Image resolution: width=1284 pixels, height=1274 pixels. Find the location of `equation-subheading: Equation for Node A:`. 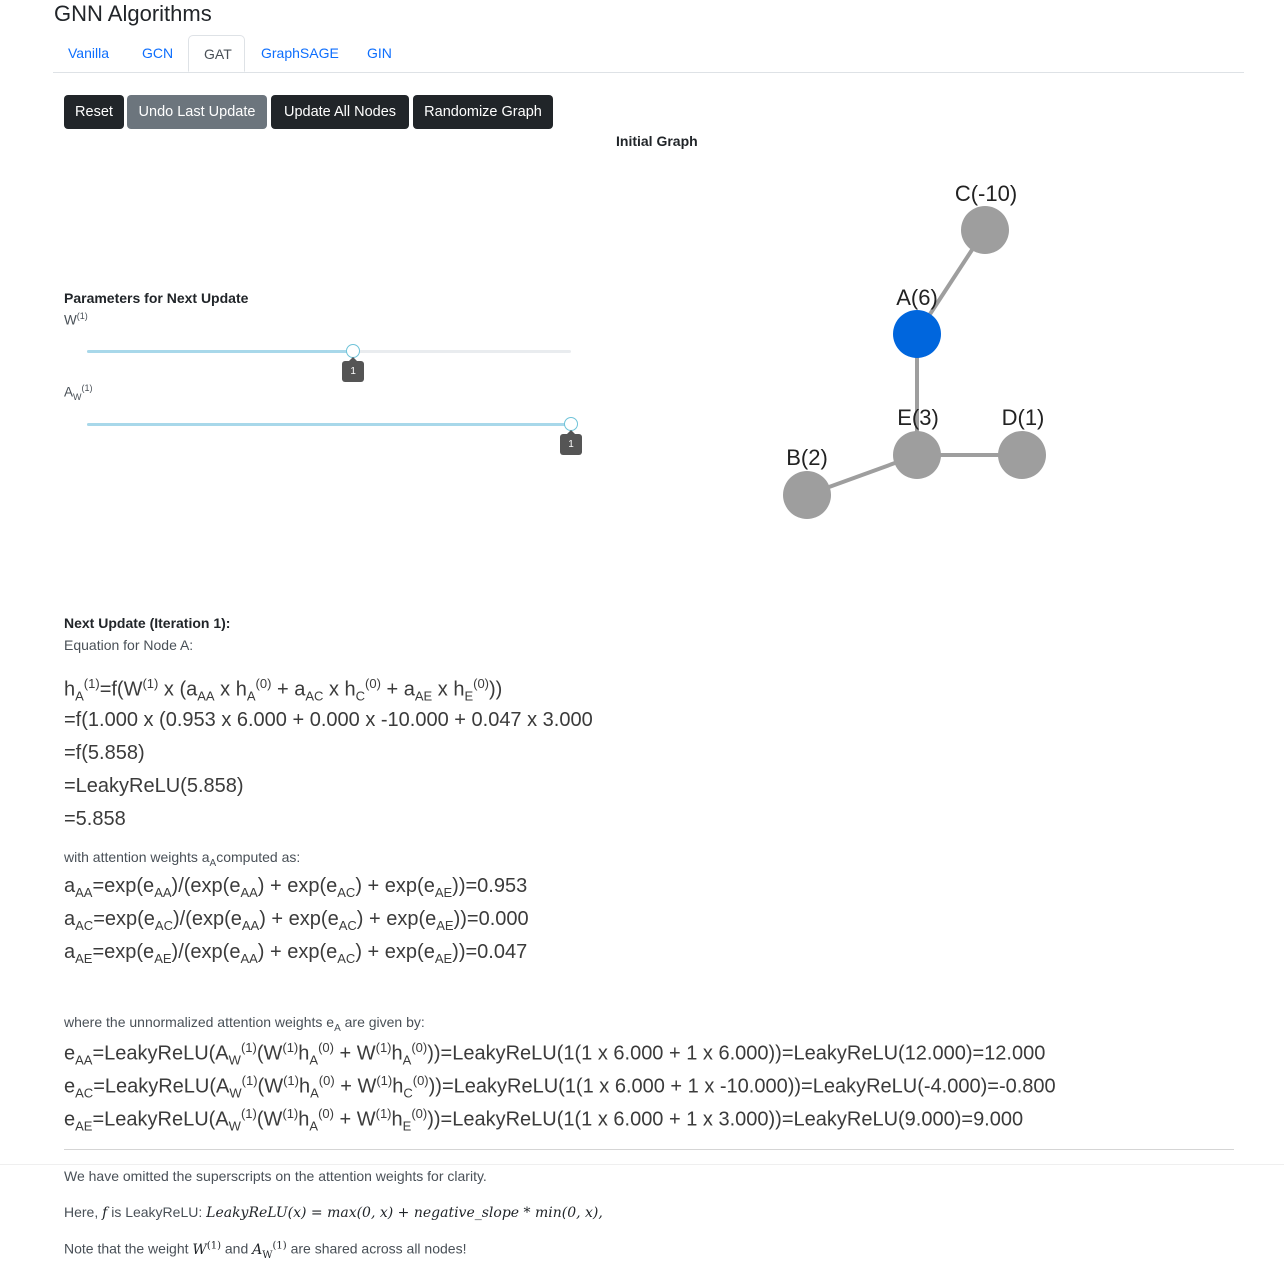

equation-subheading: Equation for Node A: is located at coordinates (129, 645).